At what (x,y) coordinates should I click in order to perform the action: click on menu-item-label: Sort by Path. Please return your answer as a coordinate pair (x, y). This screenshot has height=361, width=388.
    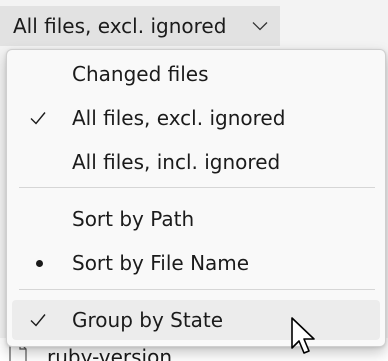
    Looking at the image, I should click on (133, 219).